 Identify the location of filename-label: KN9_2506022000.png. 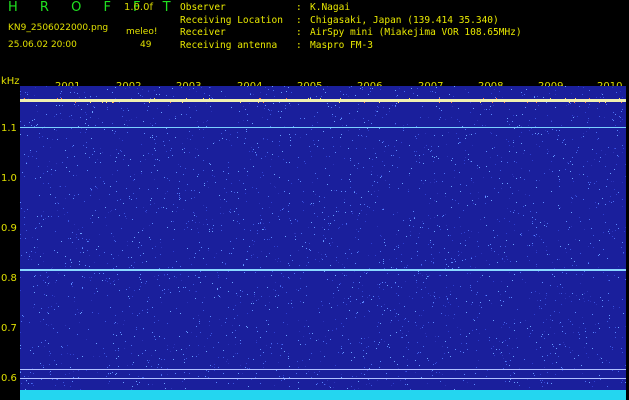
(58, 28).